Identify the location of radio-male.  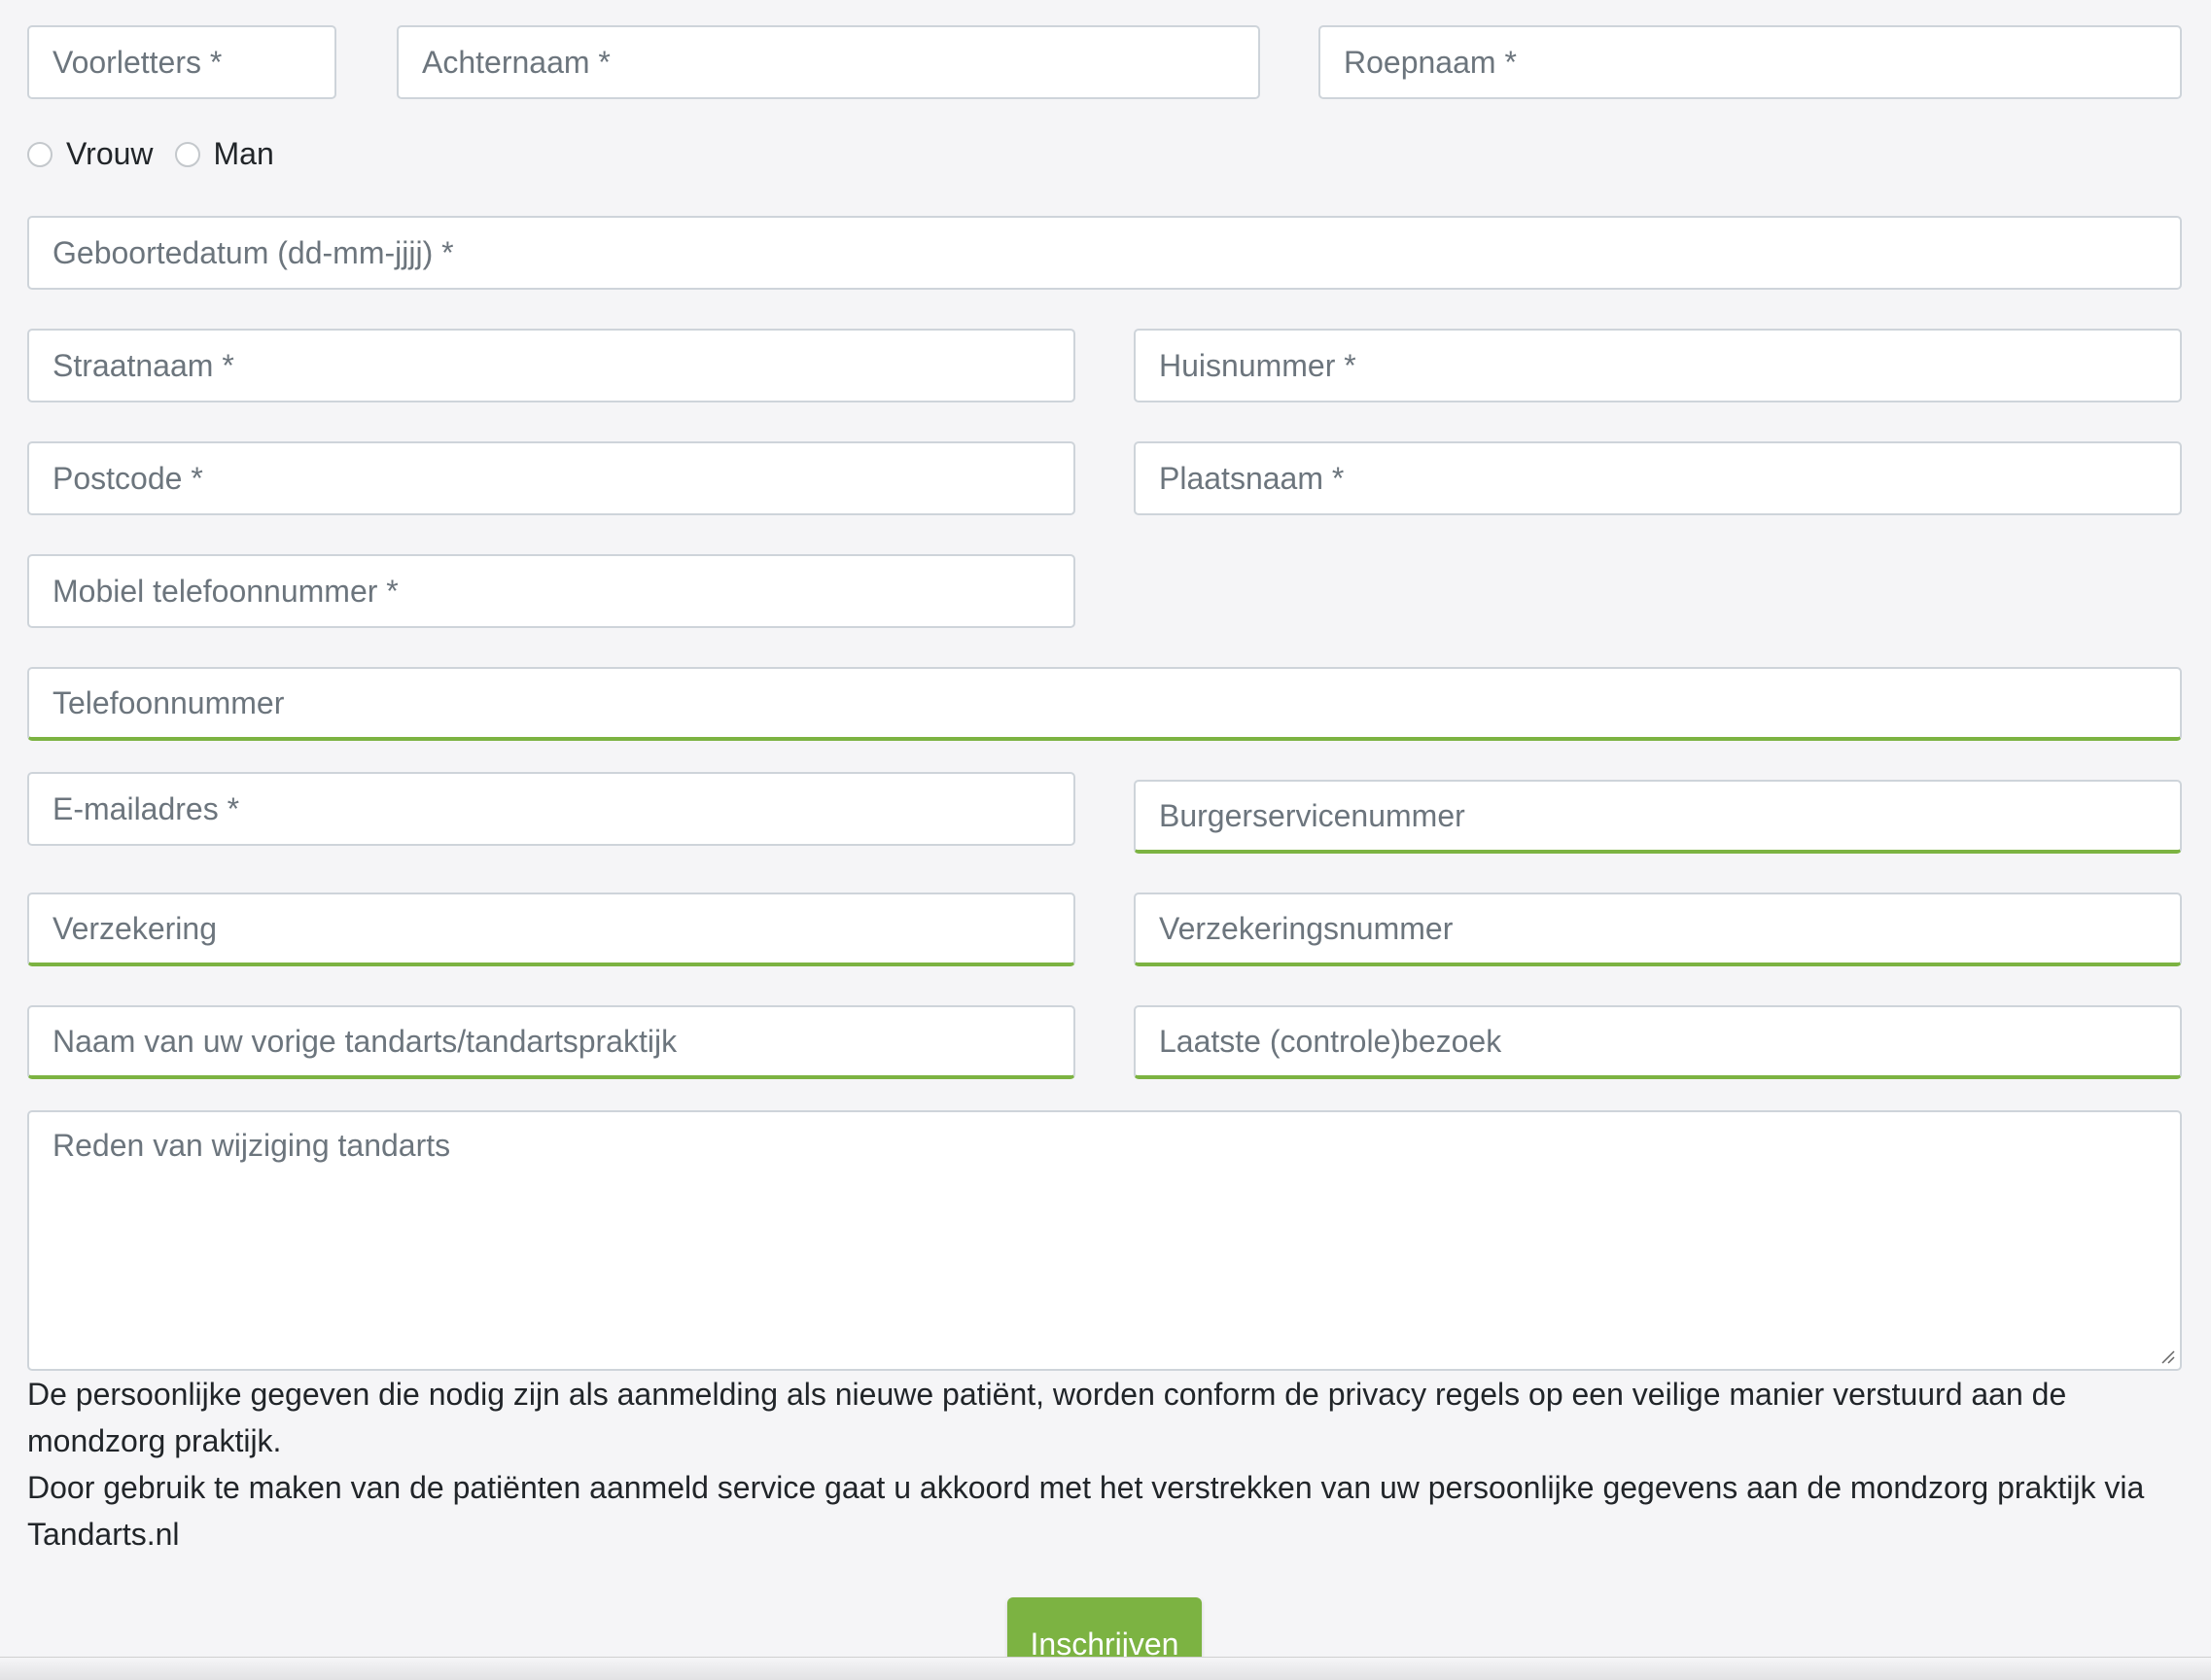
(187, 154).